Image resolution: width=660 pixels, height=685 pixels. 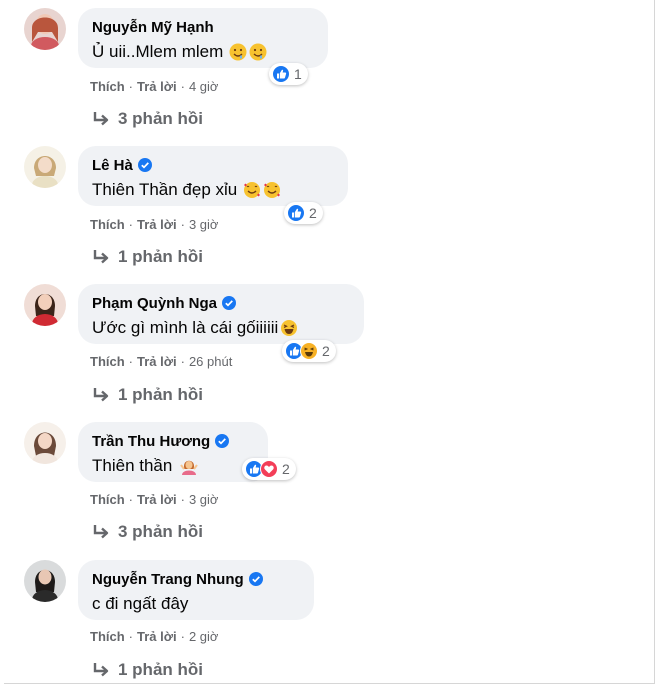 What do you see at coordinates (165, 189) in the screenshot?
I see `comment-text: Thiên Thần đẹp xỉu` at bounding box center [165, 189].